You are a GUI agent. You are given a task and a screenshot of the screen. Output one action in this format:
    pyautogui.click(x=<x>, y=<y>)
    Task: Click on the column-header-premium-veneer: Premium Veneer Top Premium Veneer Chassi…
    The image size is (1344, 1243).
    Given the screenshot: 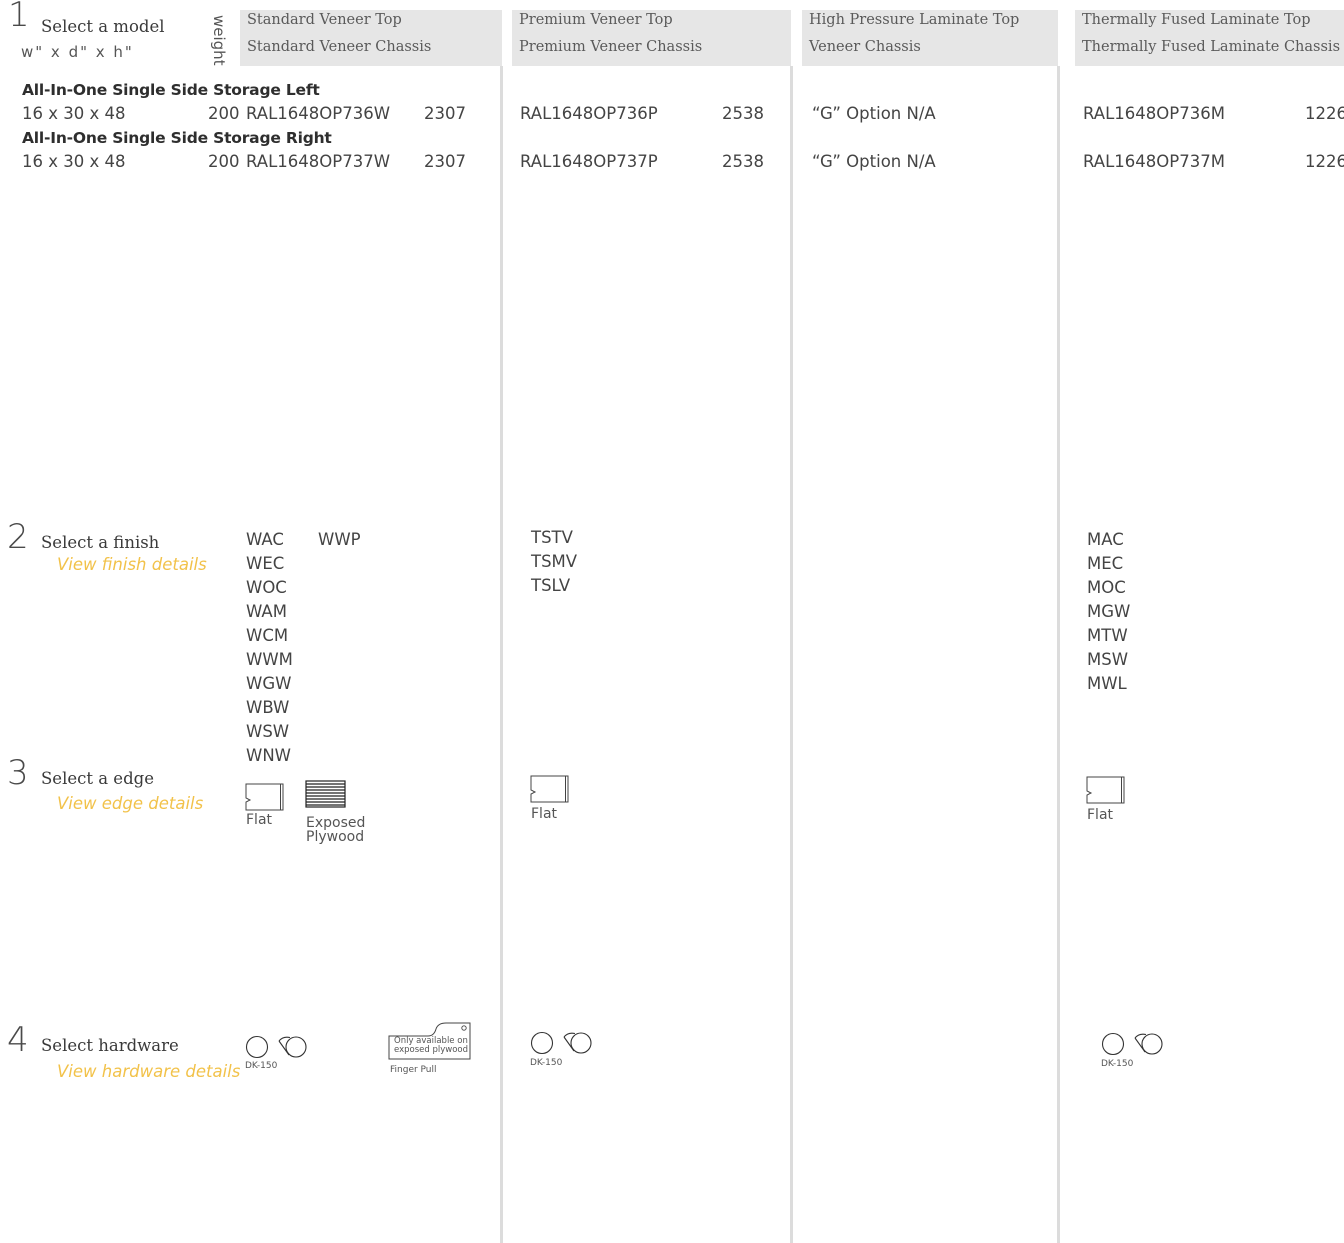 What is the action you would take?
    pyautogui.click(x=651, y=38)
    